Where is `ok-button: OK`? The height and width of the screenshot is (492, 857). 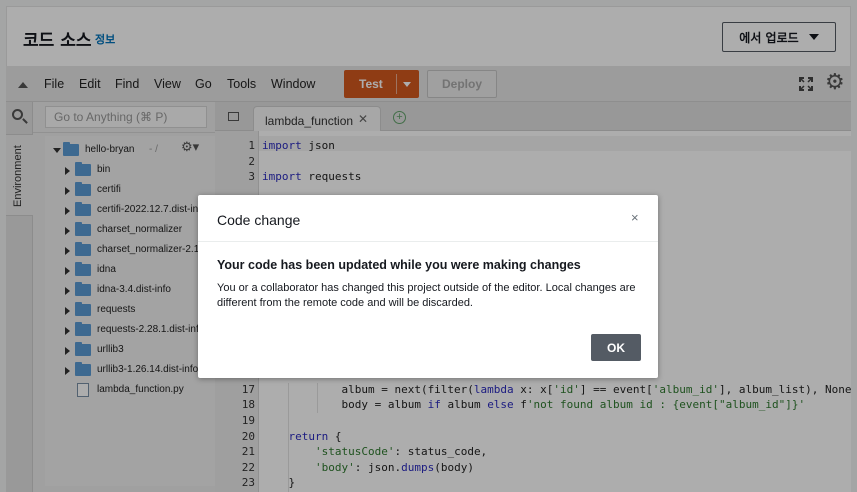 ok-button: OK is located at coordinates (616, 347).